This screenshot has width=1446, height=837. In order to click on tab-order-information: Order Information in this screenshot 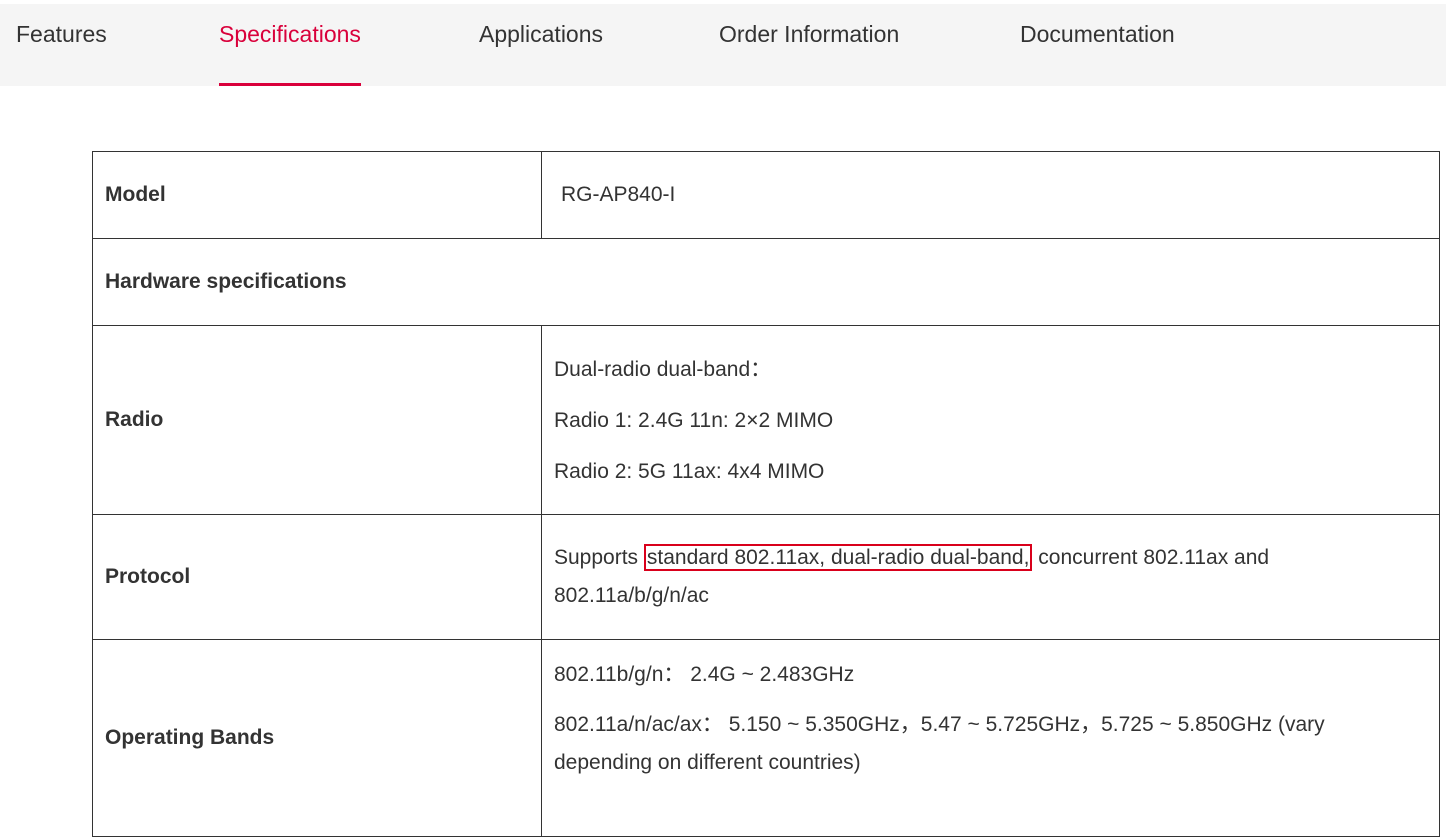, I will do `click(809, 45)`.